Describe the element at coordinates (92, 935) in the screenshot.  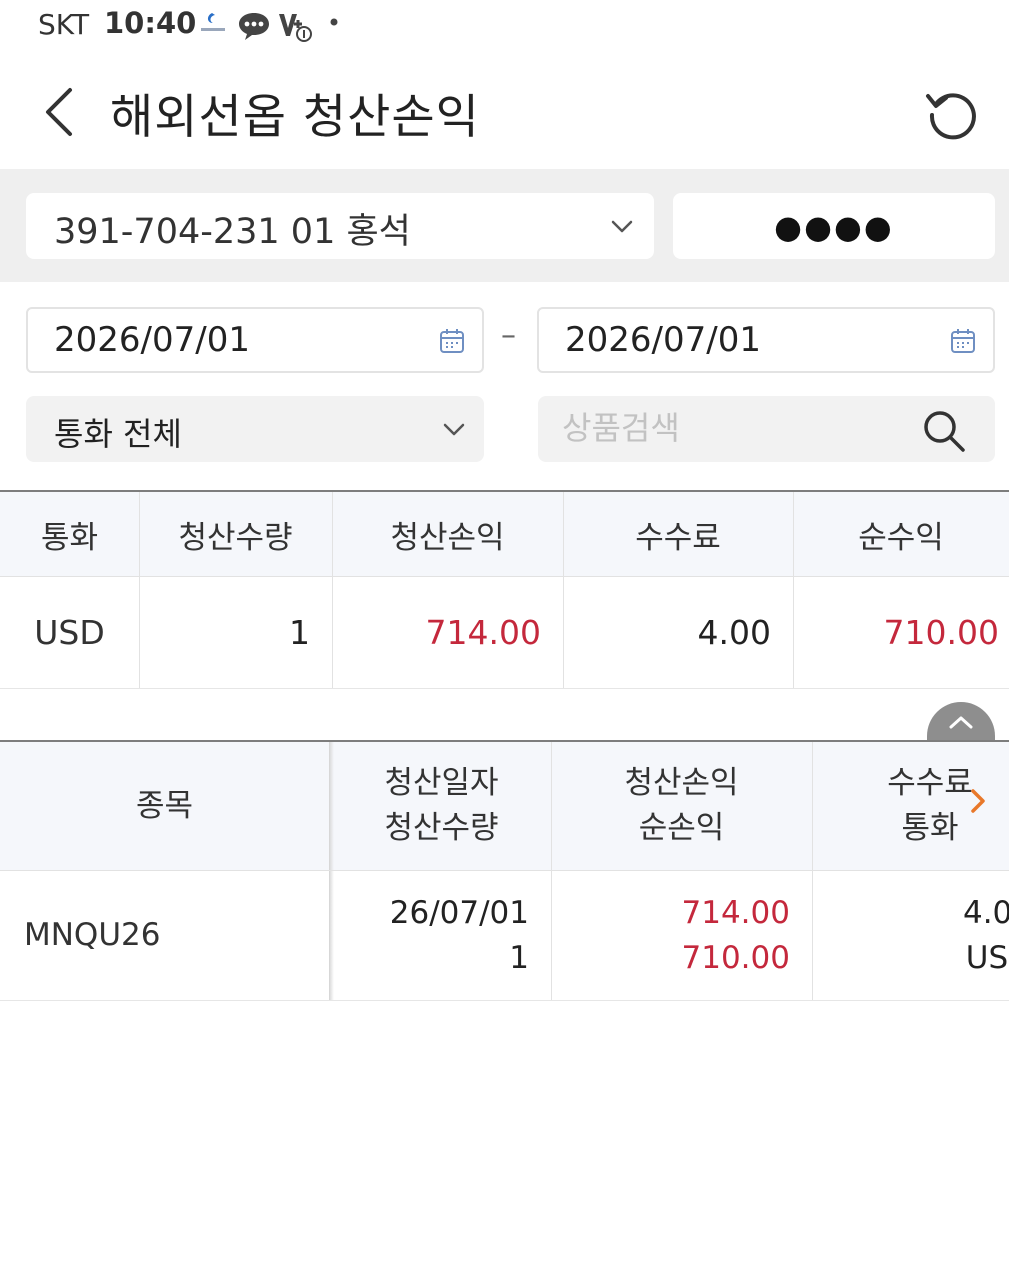
I see `item-code: MNQU26` at that location.